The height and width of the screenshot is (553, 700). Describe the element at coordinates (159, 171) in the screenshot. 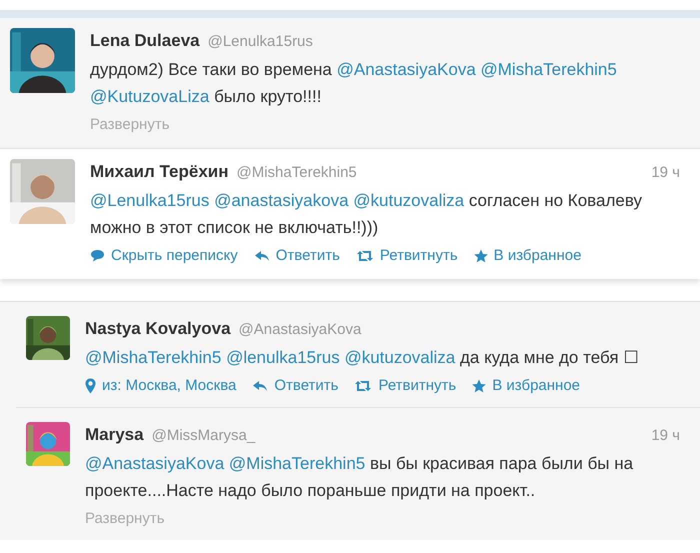

I see `user-name: Михаил Терёхин` at that location.